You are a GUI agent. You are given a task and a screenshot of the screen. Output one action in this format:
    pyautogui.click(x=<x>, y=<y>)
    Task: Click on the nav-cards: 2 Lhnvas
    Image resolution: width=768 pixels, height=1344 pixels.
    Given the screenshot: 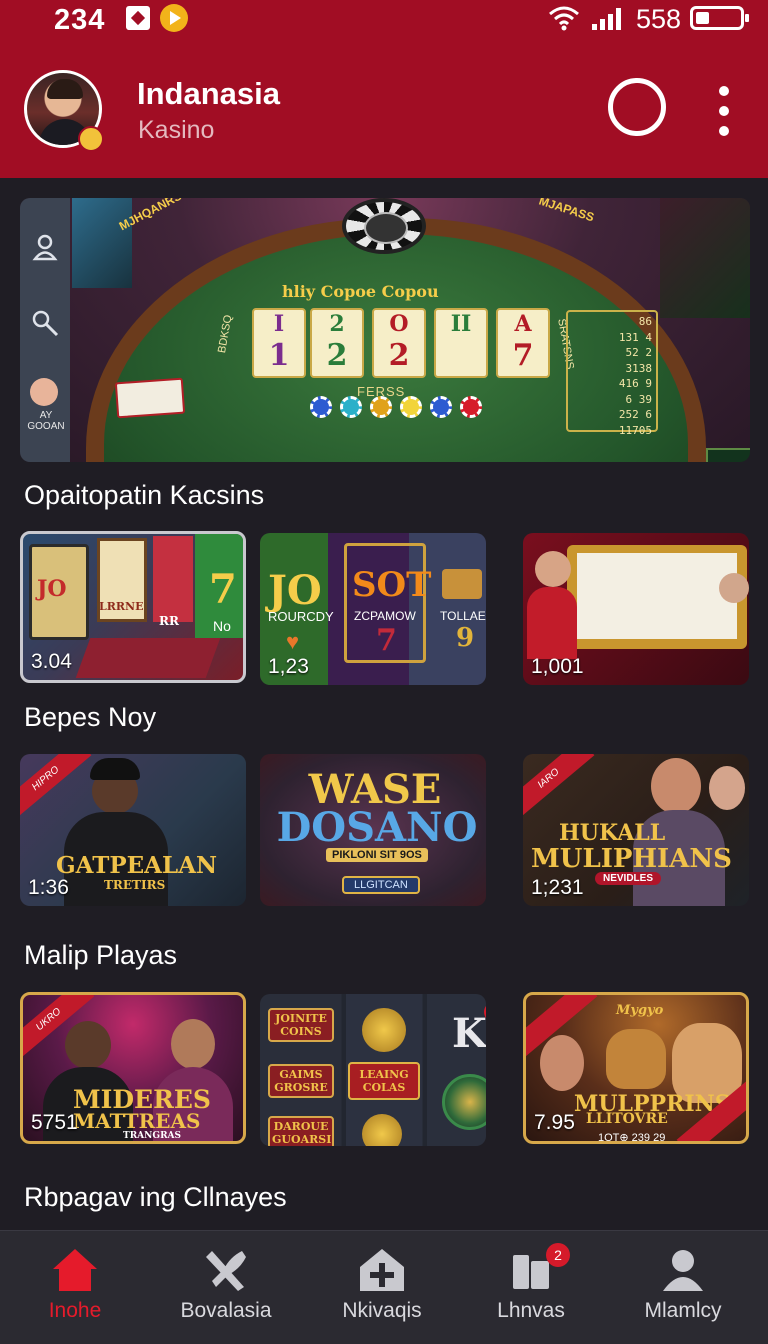 What is the action you would take?
    pyautogui.click(x=531, y=1287)
    